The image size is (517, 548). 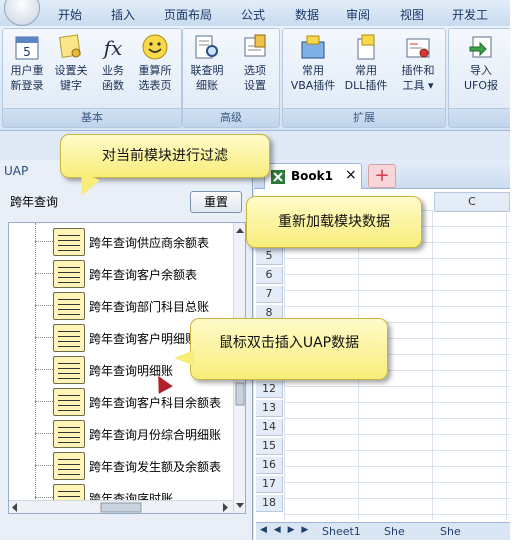 I want to click on tree-item: 跨年查询部门科目总账, so click(x=120, y=305).